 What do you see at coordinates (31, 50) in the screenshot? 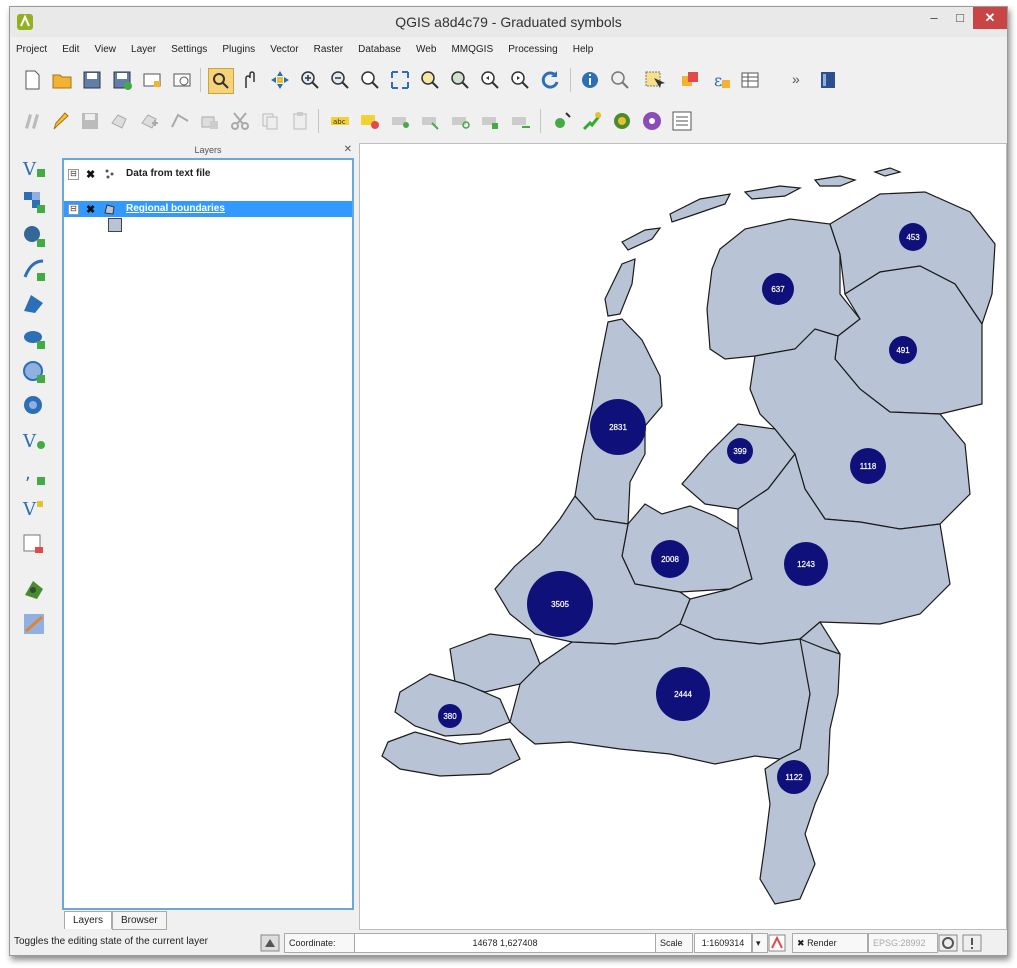
I see `menu-project: Project` at bounding box center [31, 50].